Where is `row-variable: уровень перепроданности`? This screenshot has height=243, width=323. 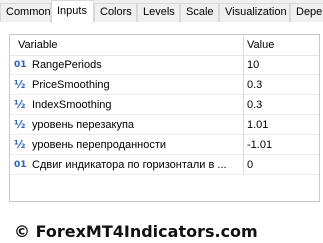 row-variable: уровень перепроданности is located at coordinates (99, 145).